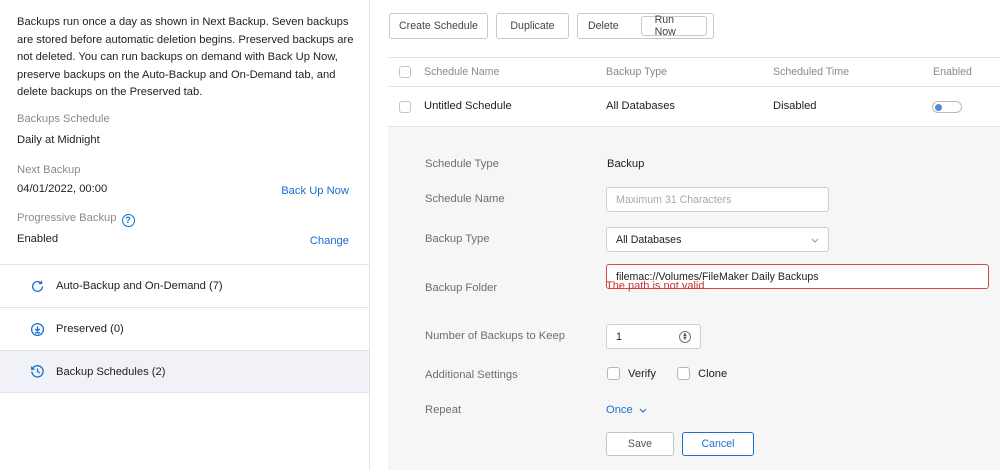 The height and width of the screenshot is (470, 1000). Describe the element at coordinates (717, 199) in the screenshot. I see `schedule-name-input` at that location.